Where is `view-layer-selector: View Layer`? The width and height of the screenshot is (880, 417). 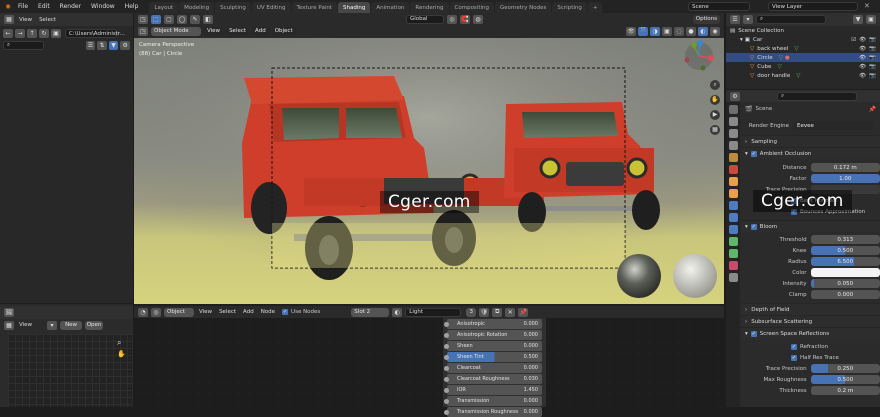
view-layer-selector: View Layer is located at coordinates (813, 6).